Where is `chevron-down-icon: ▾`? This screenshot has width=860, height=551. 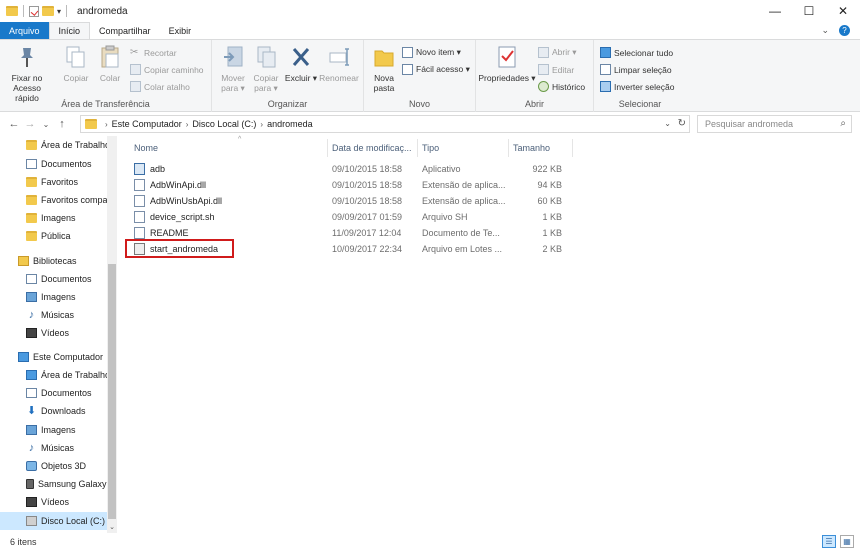 chevron-down-icon: ▾ is located at coordinates (59, 11).